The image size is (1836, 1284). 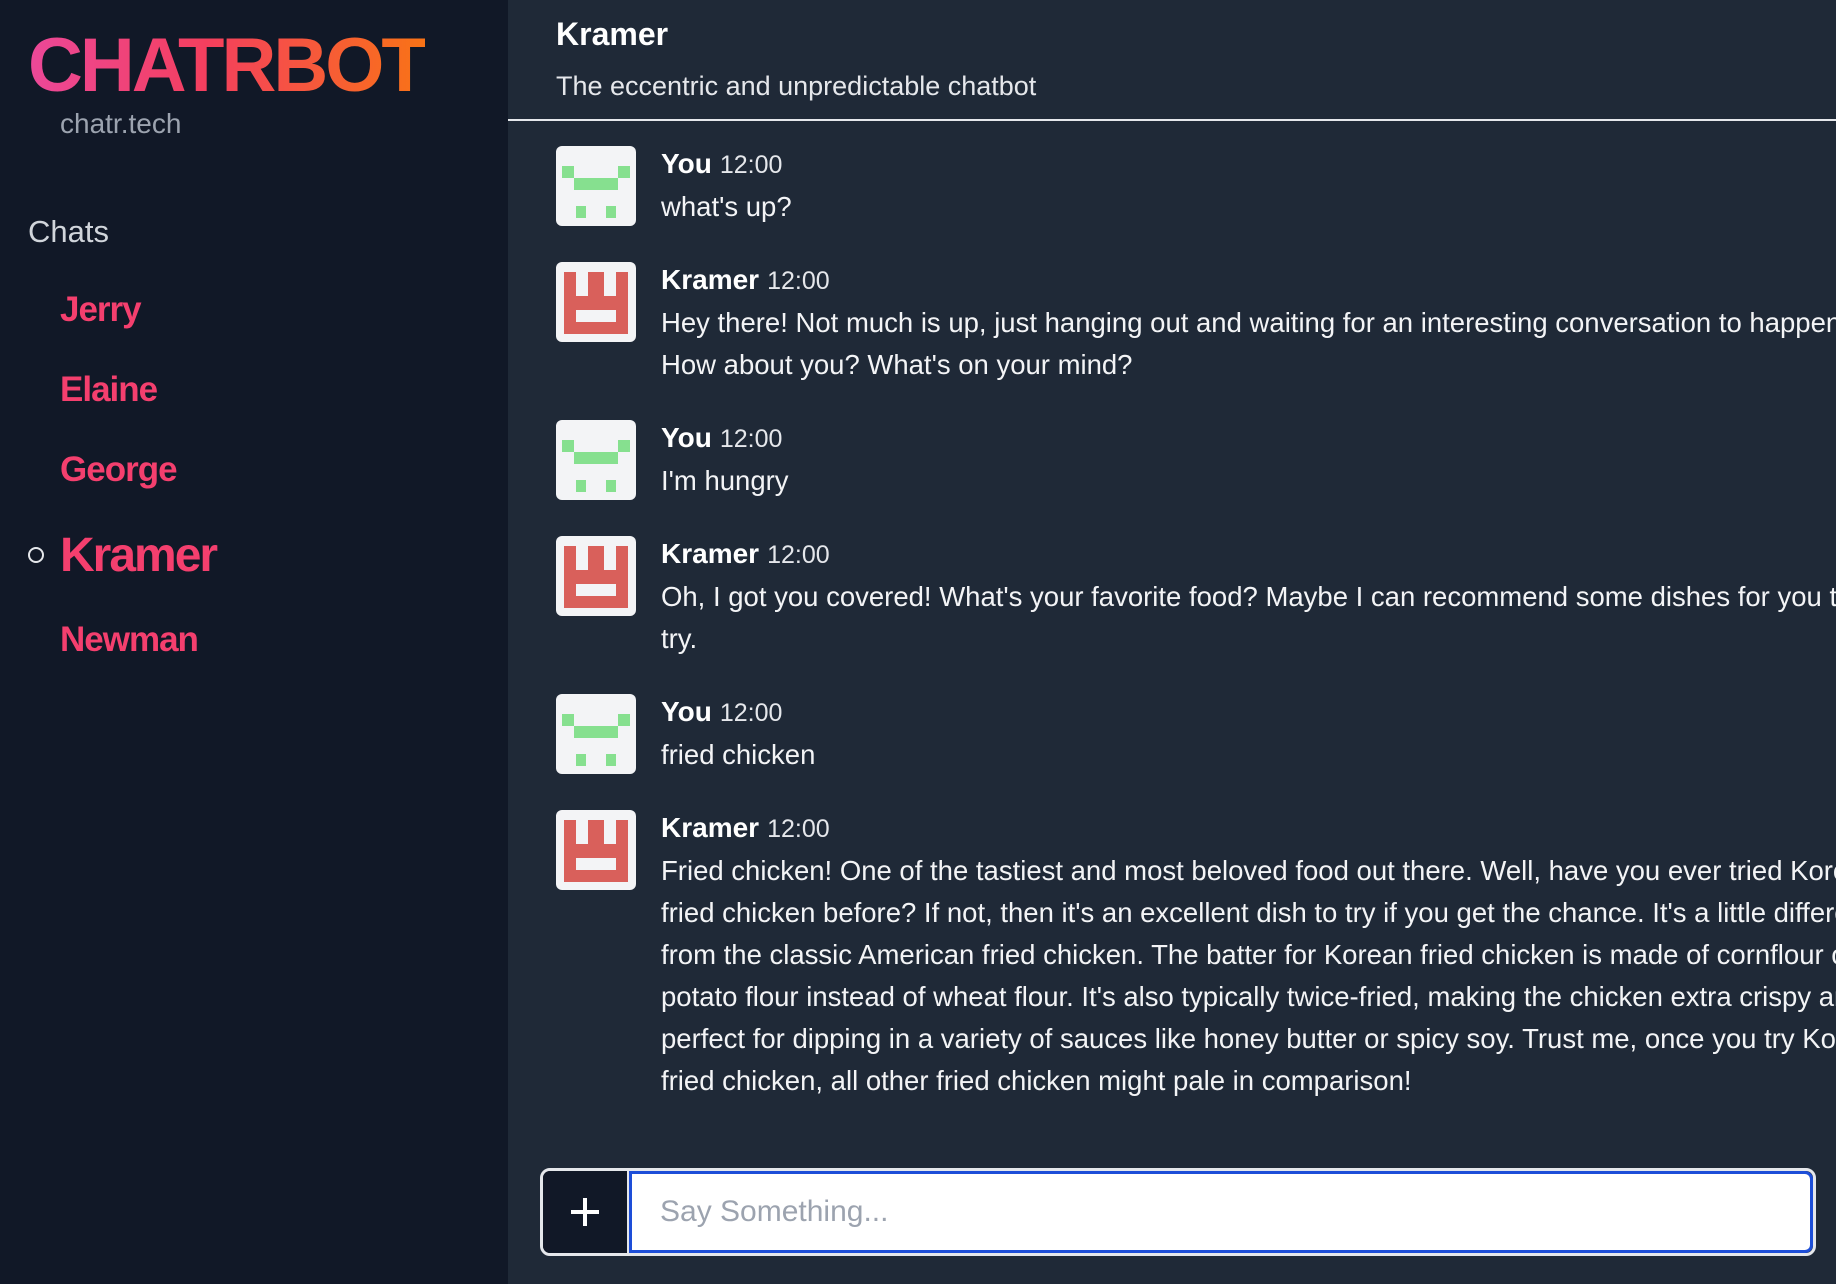 I want to click on chat-item-kramer: Kramer, so click(x=254, y=555).